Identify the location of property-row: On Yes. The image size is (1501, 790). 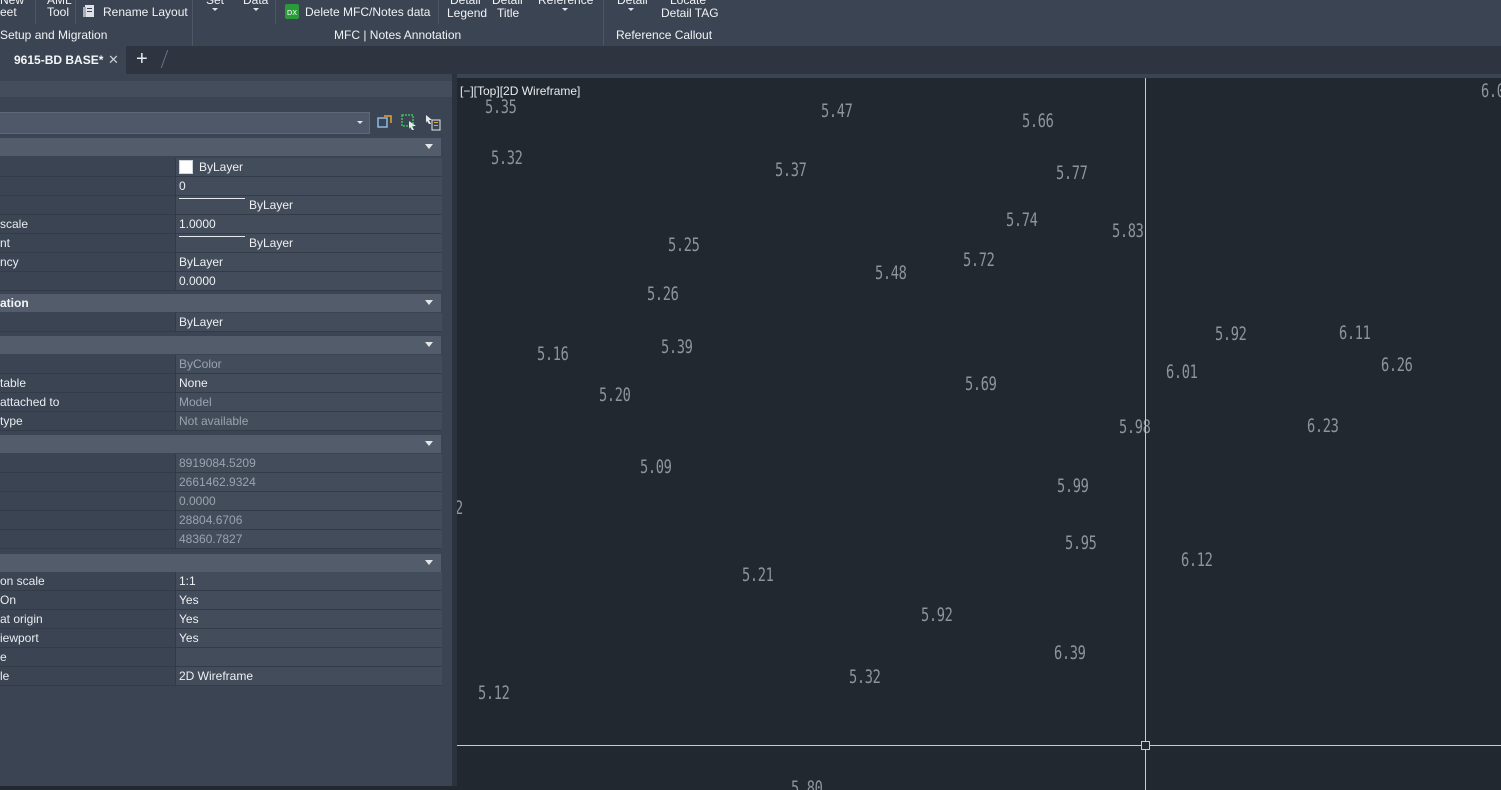
(221, 600).